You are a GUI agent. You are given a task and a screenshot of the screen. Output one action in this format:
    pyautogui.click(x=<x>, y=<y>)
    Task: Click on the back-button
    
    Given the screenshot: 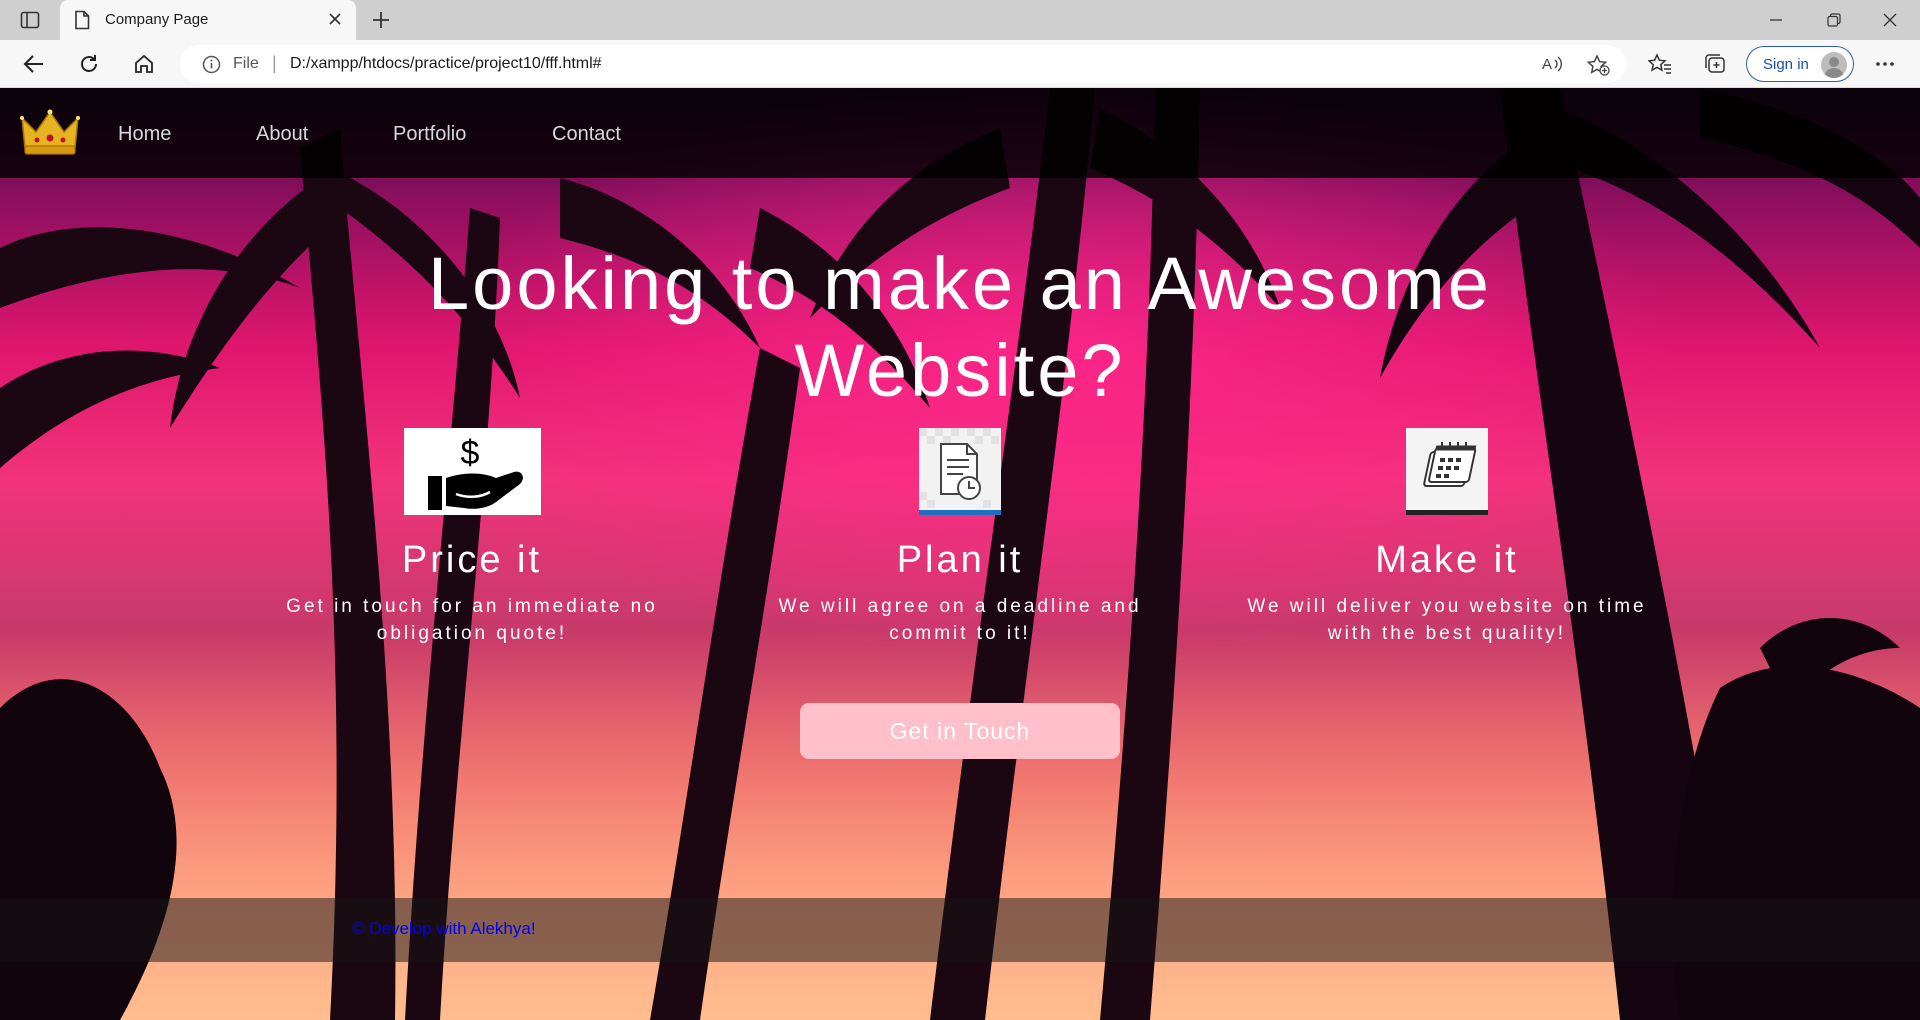 What is the action you would take?
    pyautogui.click(x=34, y=64)
    